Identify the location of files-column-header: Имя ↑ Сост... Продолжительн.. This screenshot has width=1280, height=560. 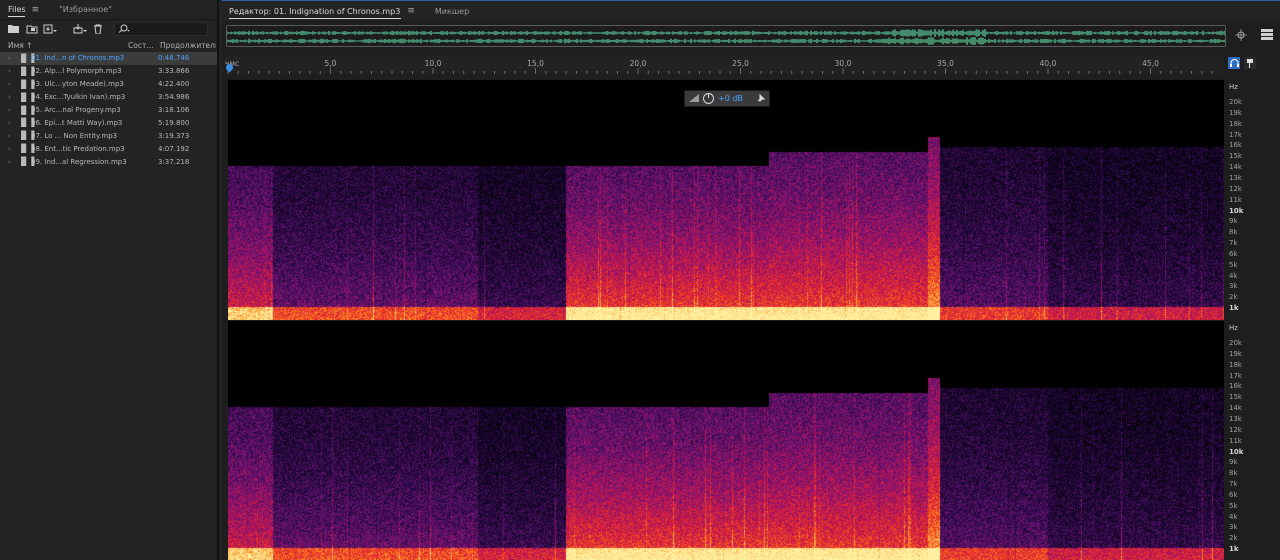
(108, 45).